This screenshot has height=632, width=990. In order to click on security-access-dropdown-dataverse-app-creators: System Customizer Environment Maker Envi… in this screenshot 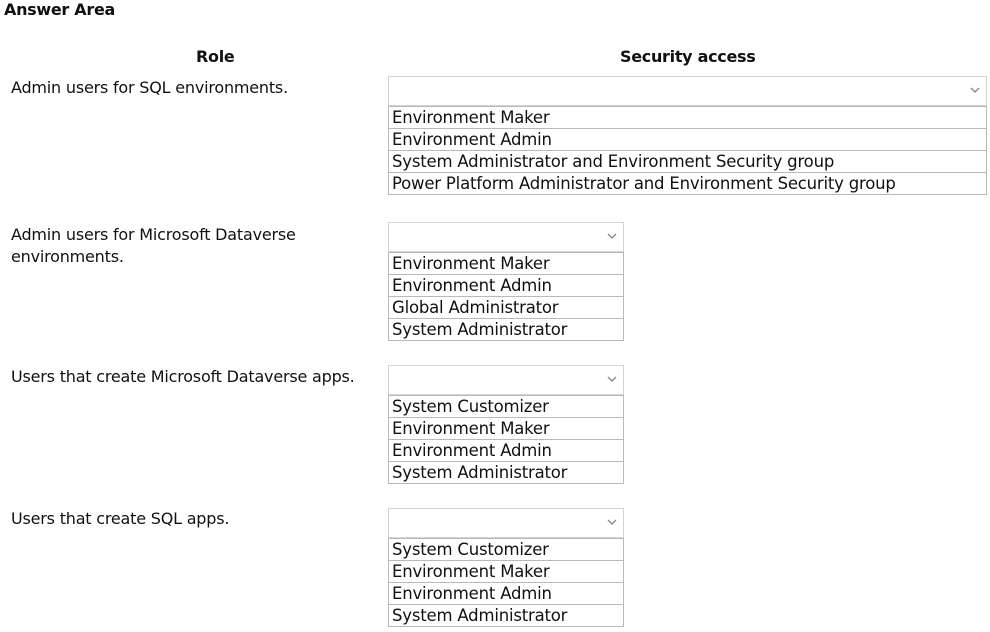, I will do `click(506, 424)`.